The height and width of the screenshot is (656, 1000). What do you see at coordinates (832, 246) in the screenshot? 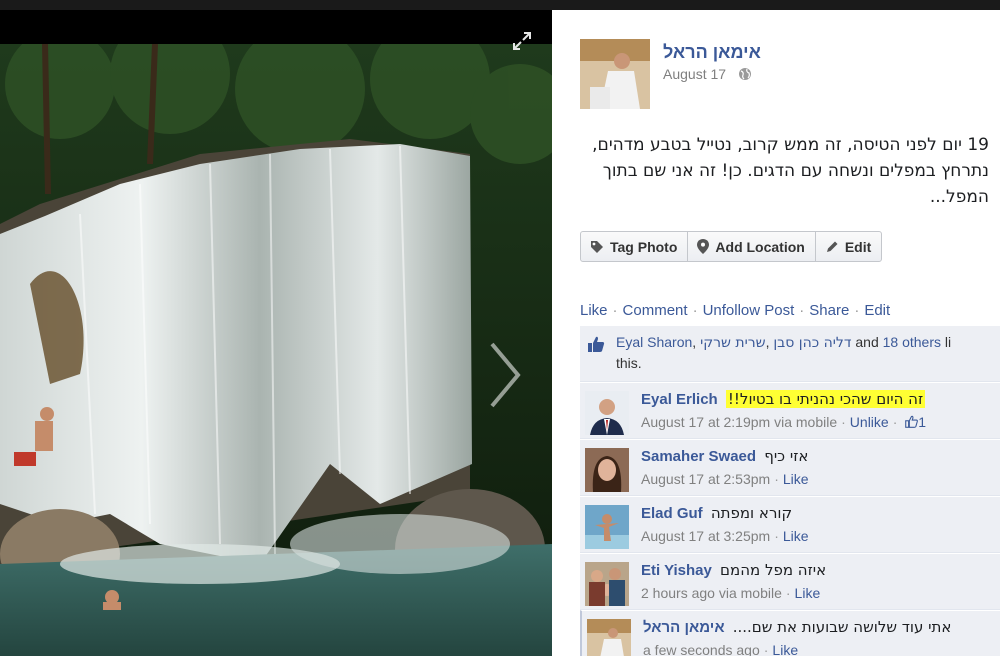
I see `pencil-icon` at bounding box center [832, 246].